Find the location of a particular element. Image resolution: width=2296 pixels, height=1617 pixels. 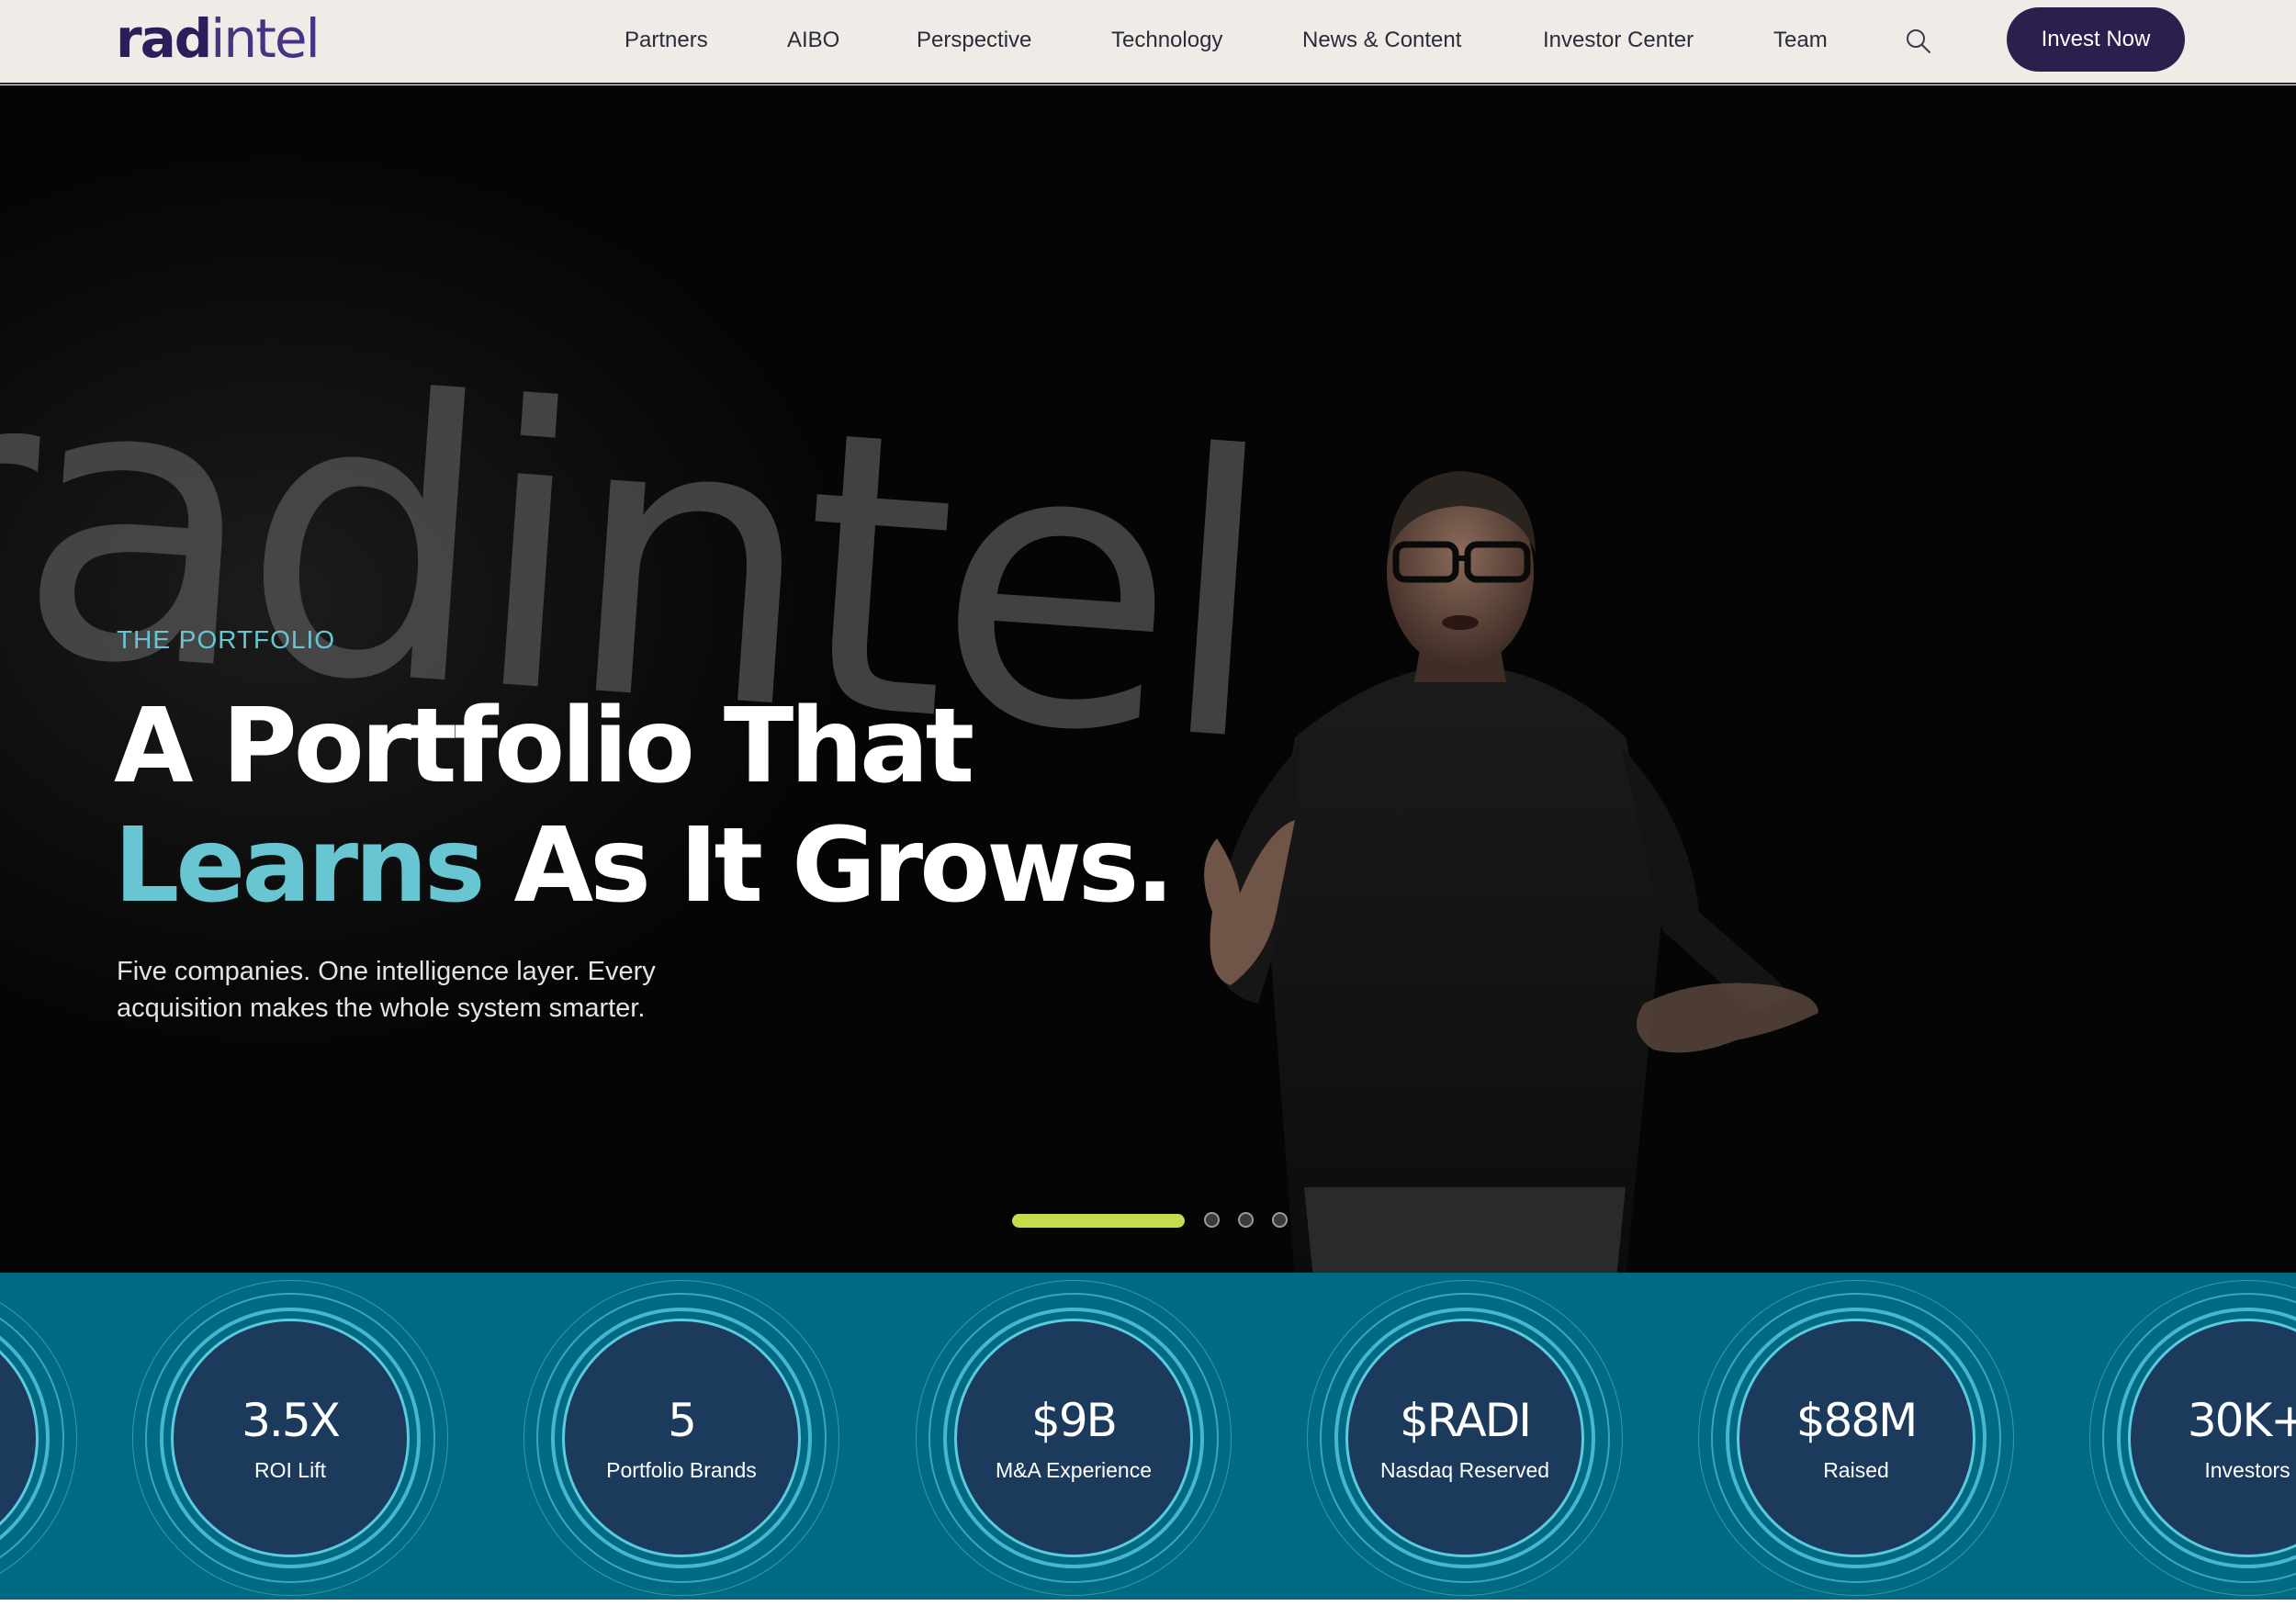

stat-circle-investors: 30K+ Investors is located at coordinates (2192, 1438).